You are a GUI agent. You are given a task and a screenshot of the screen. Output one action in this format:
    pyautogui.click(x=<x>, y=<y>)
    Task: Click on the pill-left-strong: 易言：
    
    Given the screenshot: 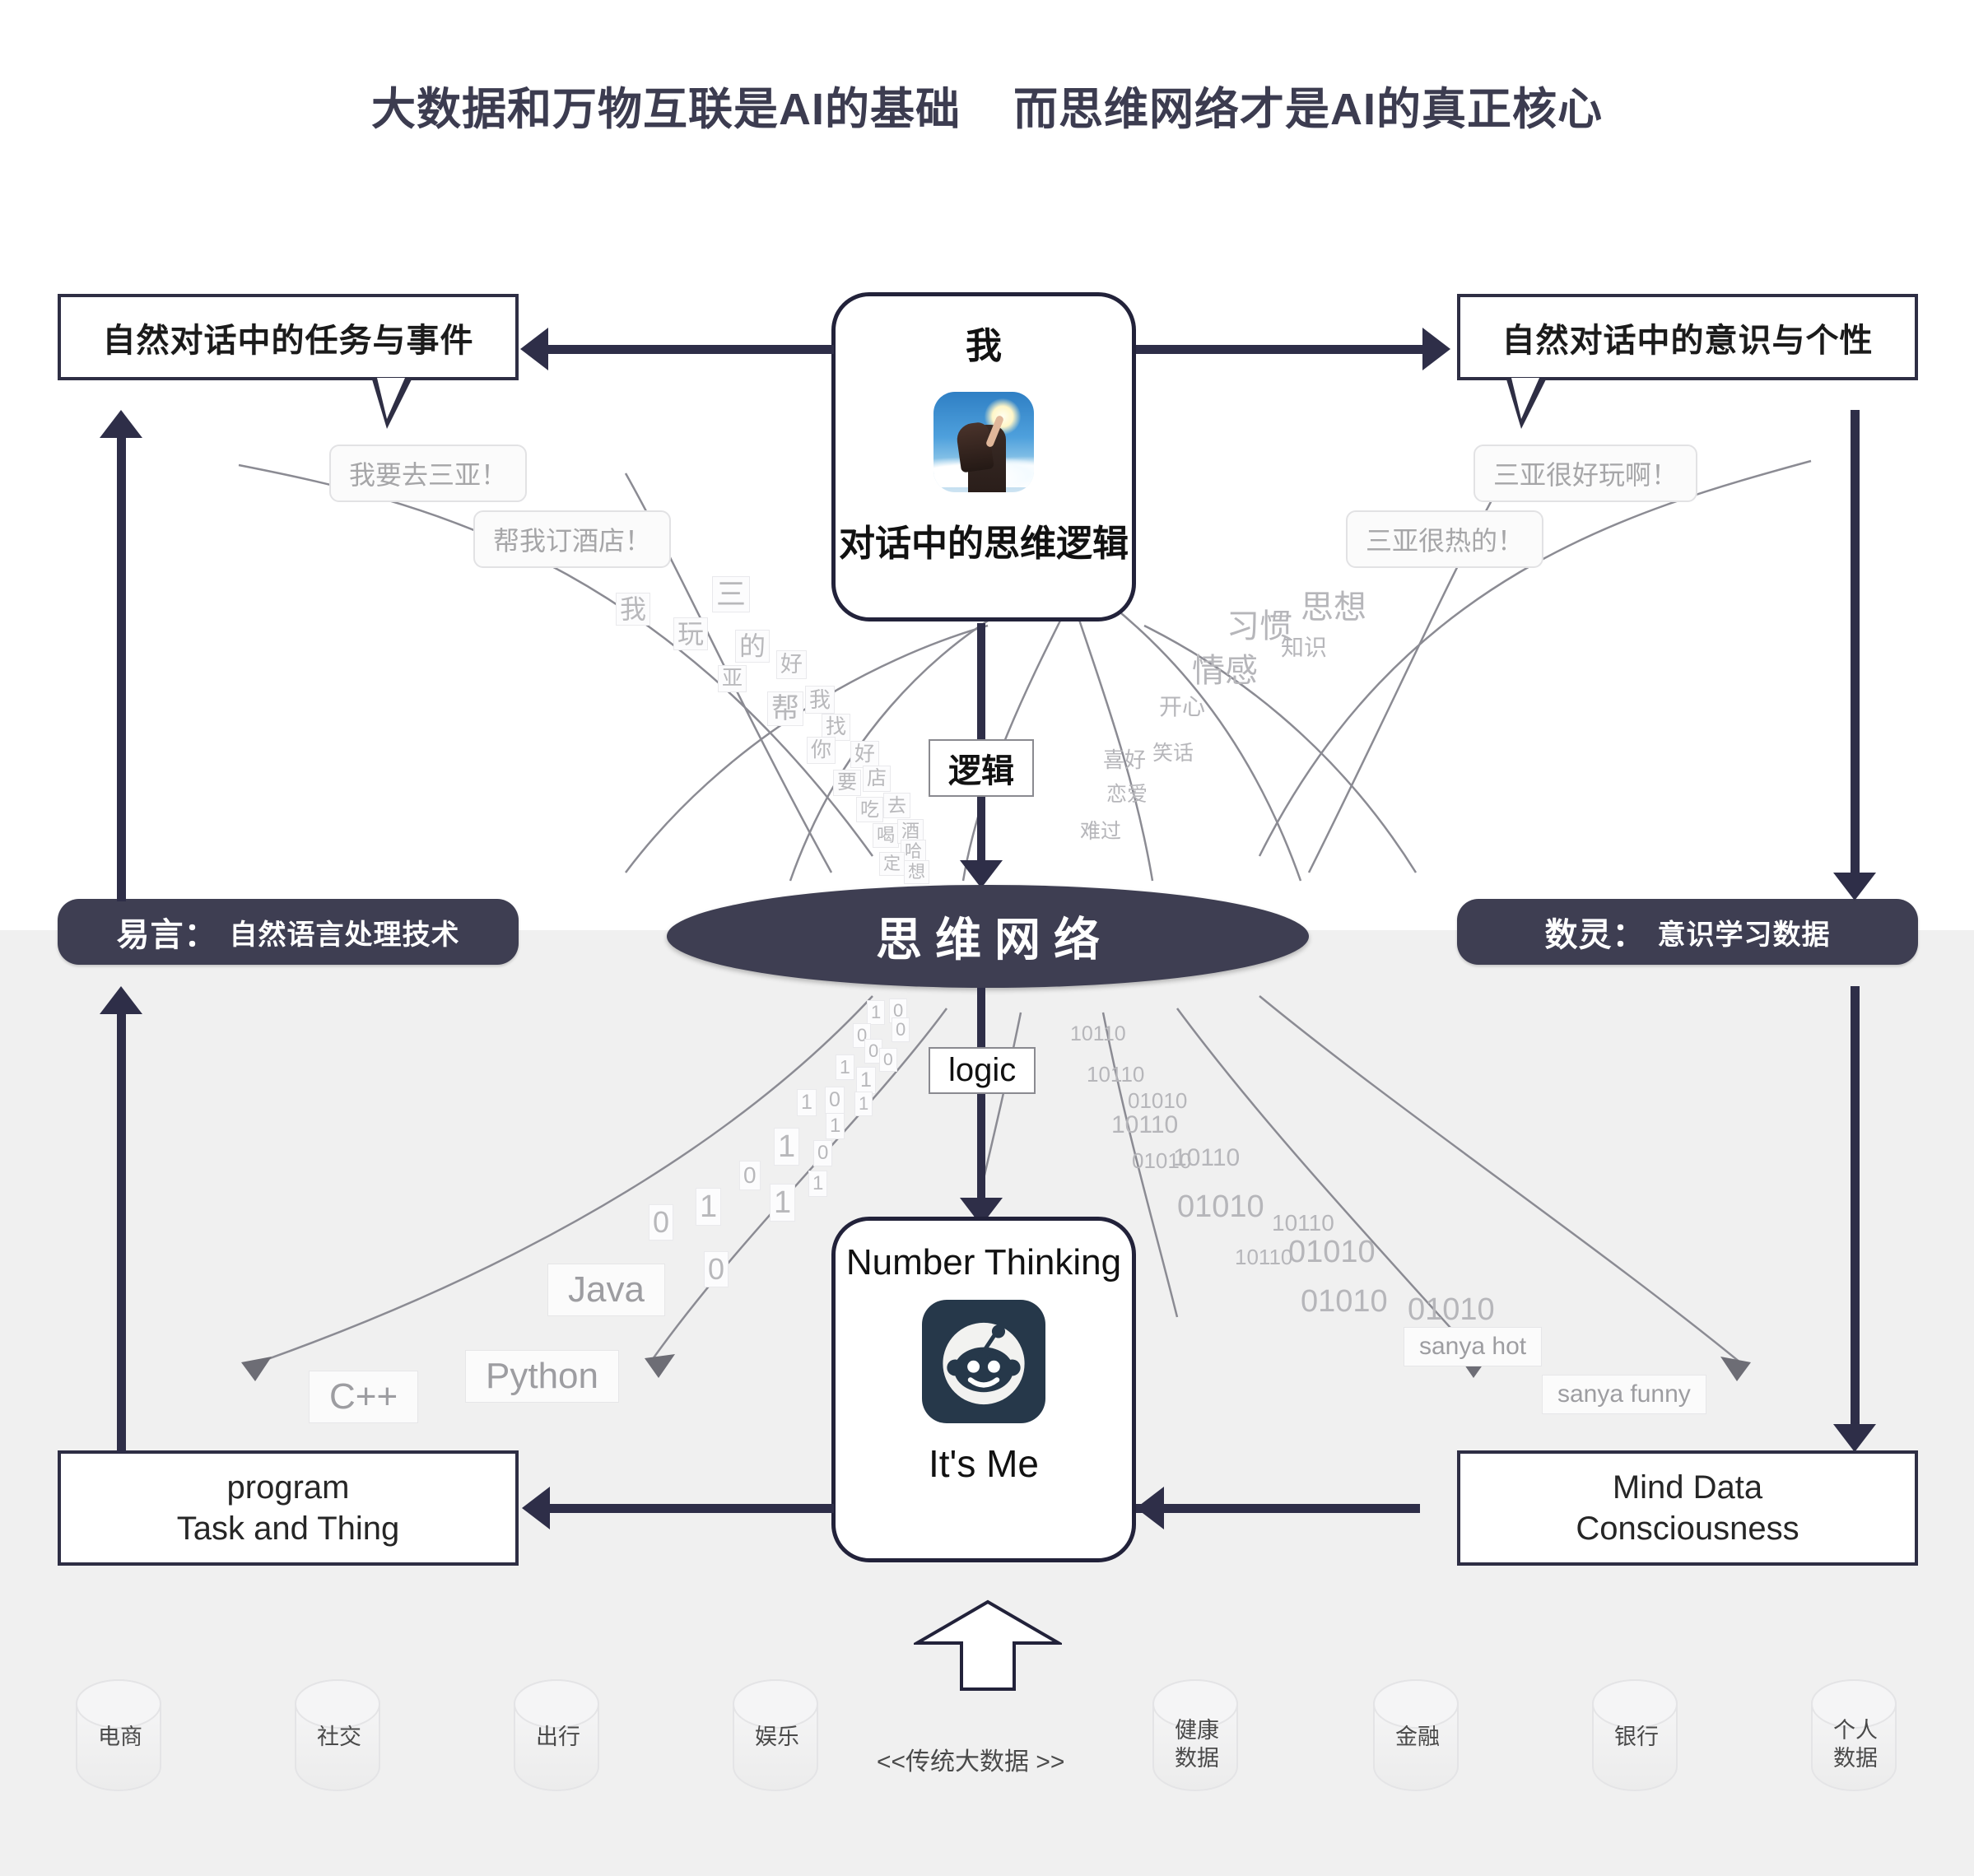 What is the action you would take?
    pyautogui.click(x=167, y=935)
    